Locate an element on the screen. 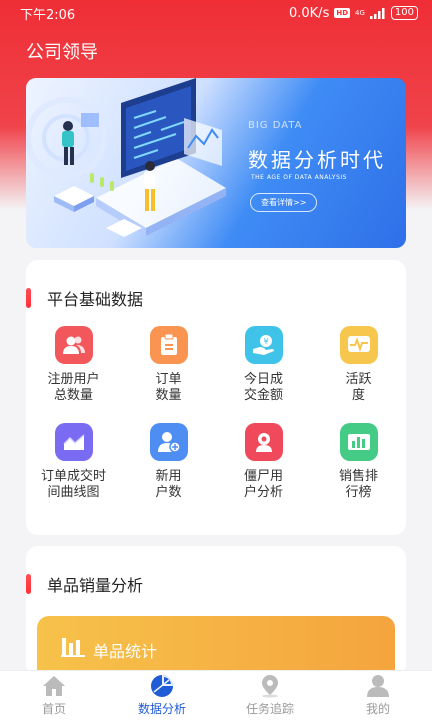 This screenshot has height=720, width=432. banner-title: 数据分析时代 is located at coordinates (317, 160).